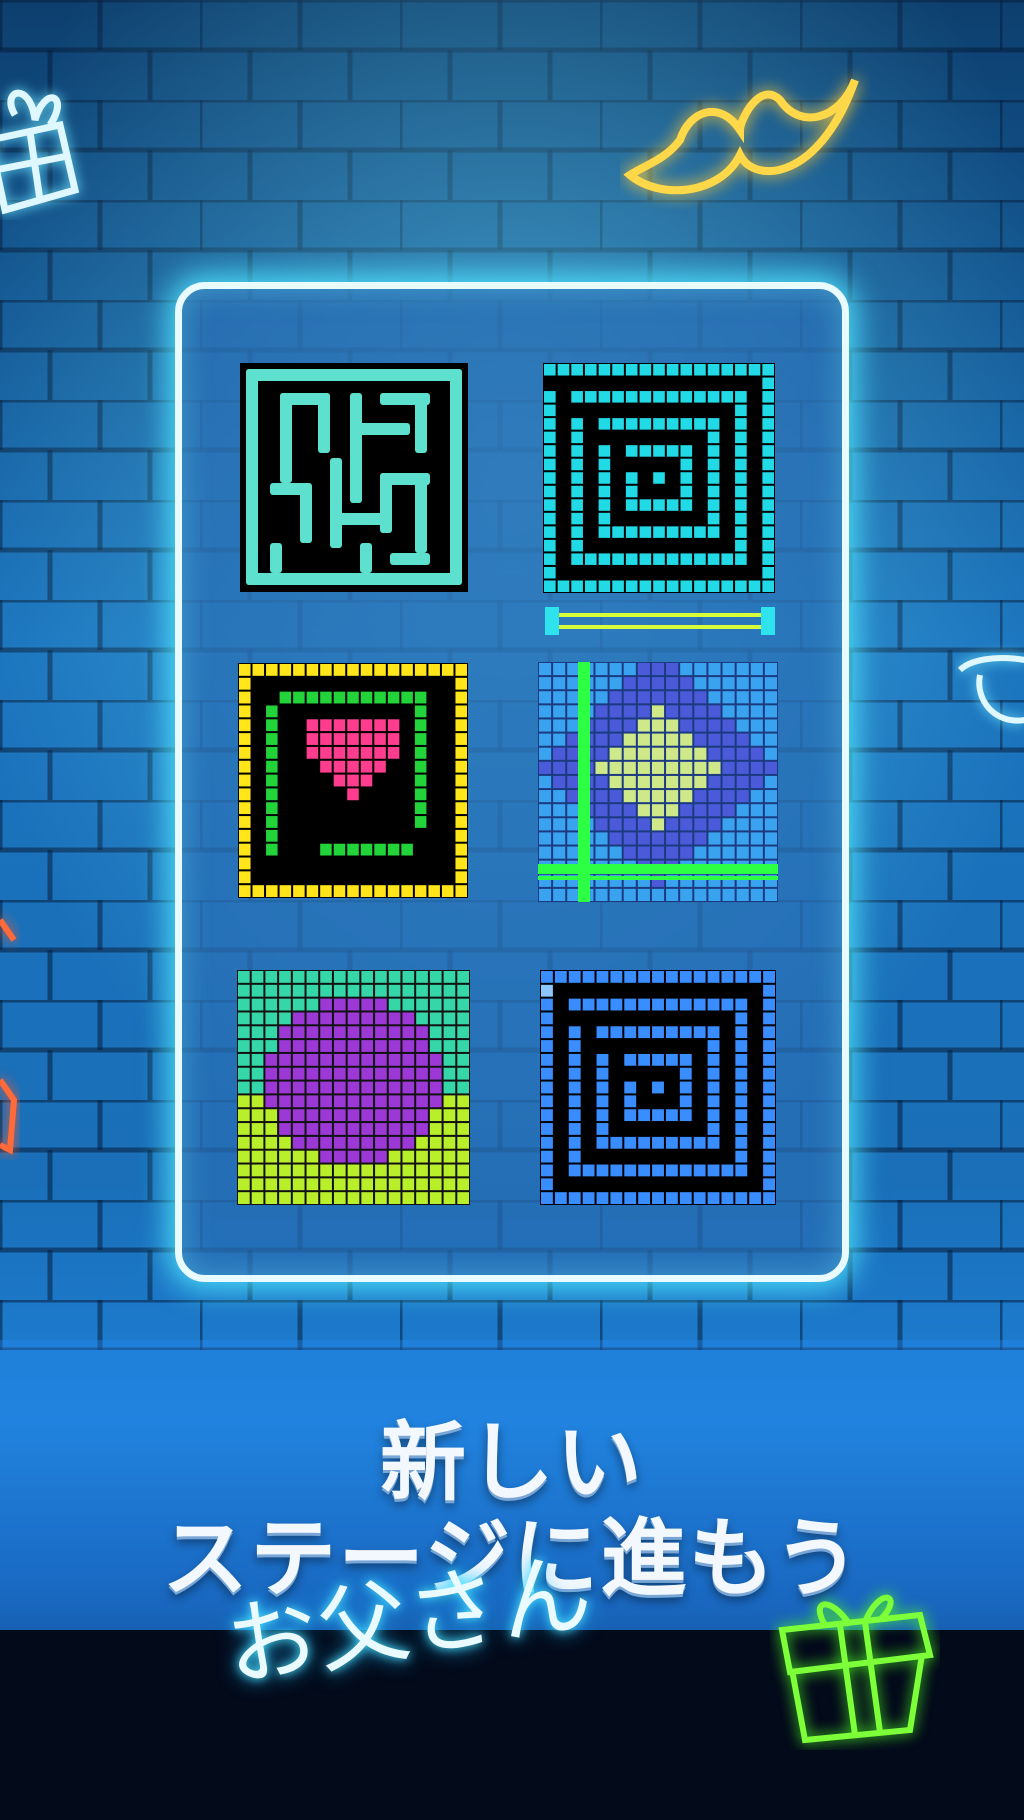 This screenshot has height=1820, width=1024. I want to click on cyan-spiral-puzzle-tile, so click(659, 478).